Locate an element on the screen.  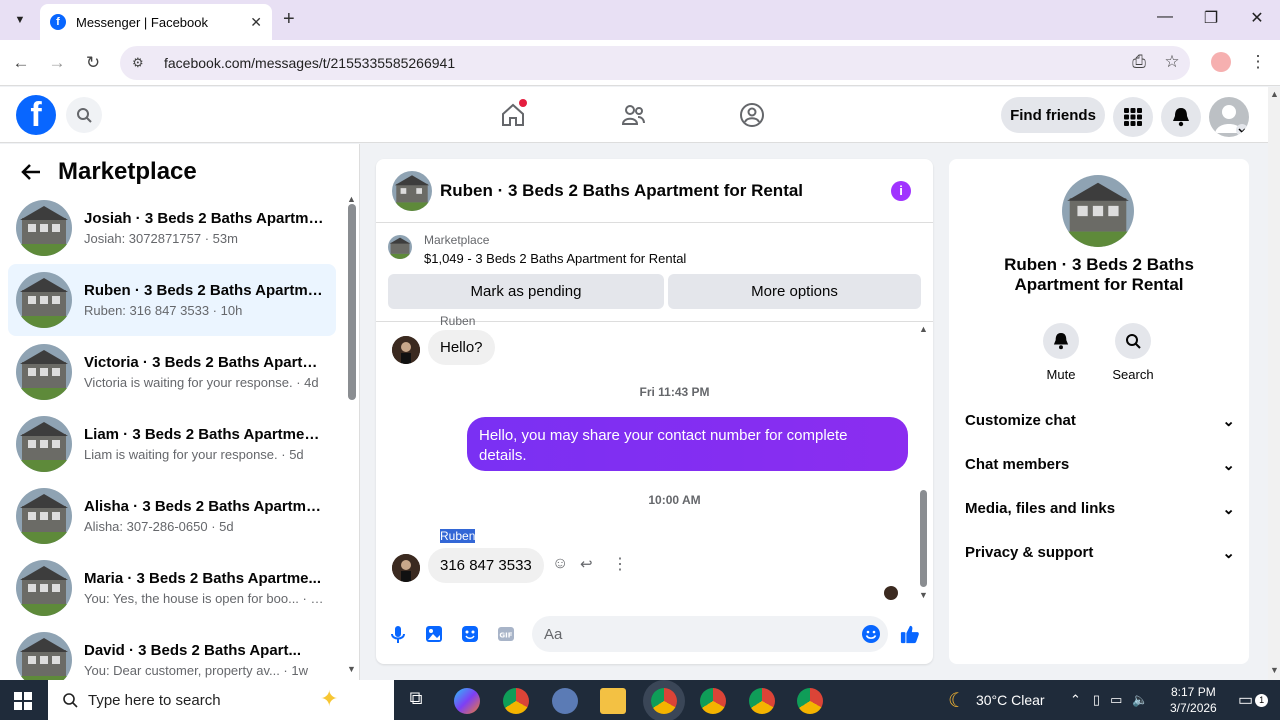
file-explorer-icon is located at coordinates (613, 701).